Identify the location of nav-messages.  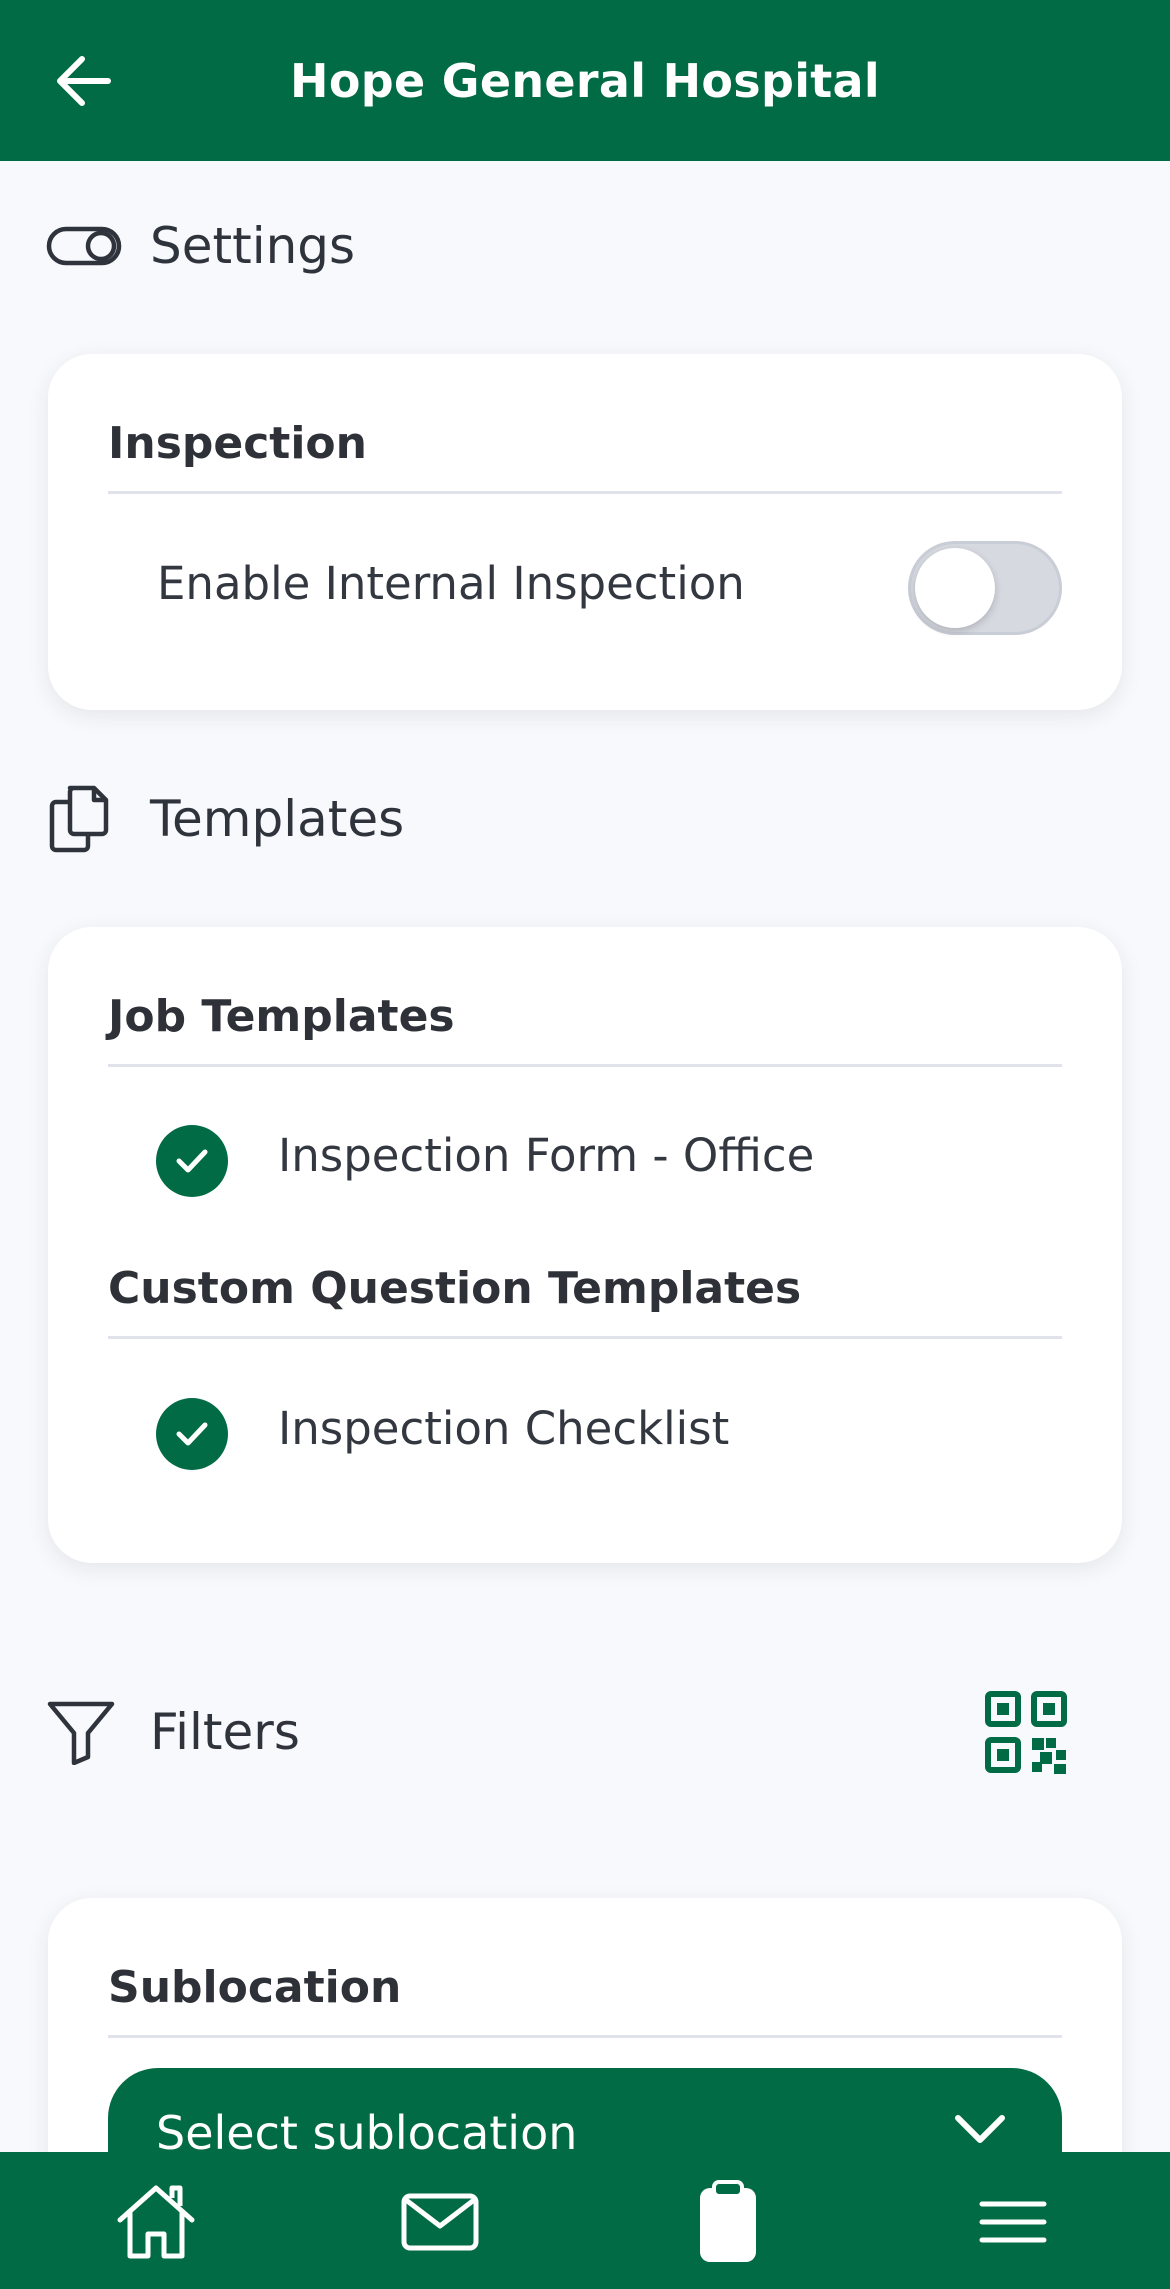
(440, 2222).